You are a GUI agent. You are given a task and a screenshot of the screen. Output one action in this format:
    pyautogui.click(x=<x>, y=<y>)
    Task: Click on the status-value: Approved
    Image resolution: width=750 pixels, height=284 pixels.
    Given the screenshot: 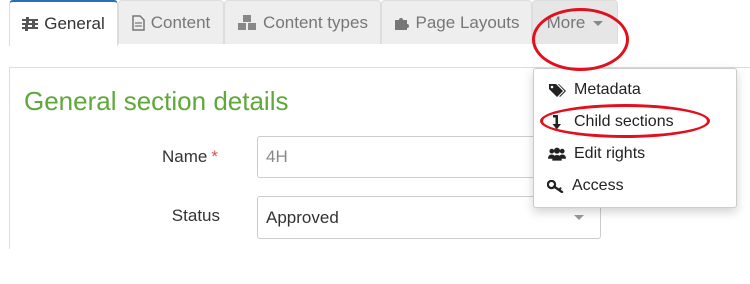 What is the action you would take?
    pyautogui.click(x=302, y=217)
    